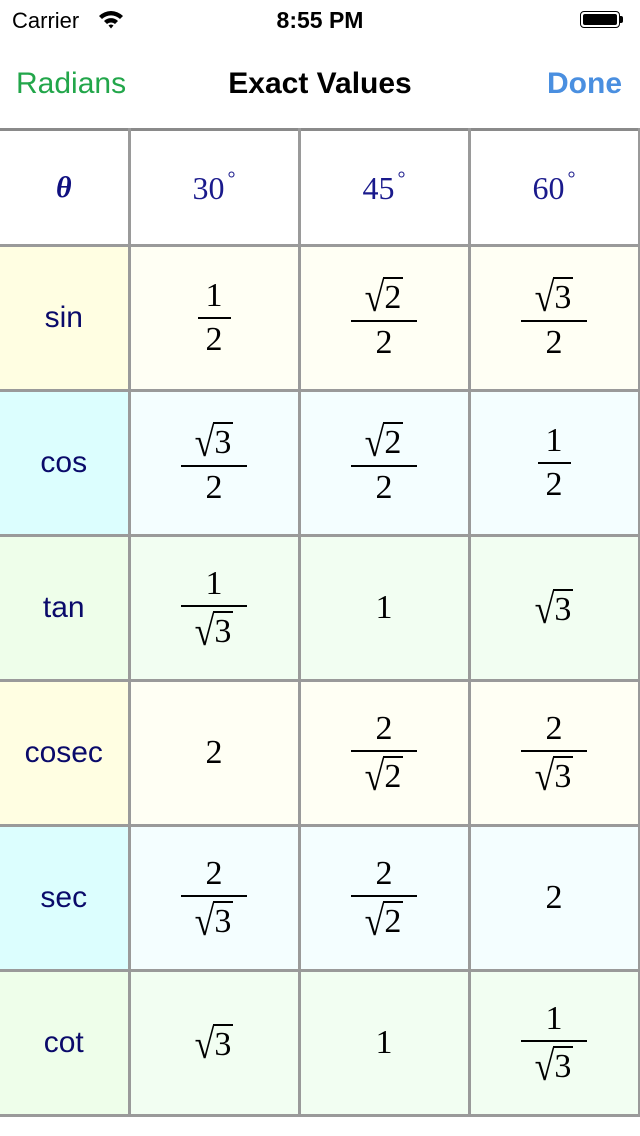 Image resolution: width=640 pixels, height=1136 pixels. I want to click on table-row: sin 1 2 √ 2 2 √ 3 2, so click(320, 318).